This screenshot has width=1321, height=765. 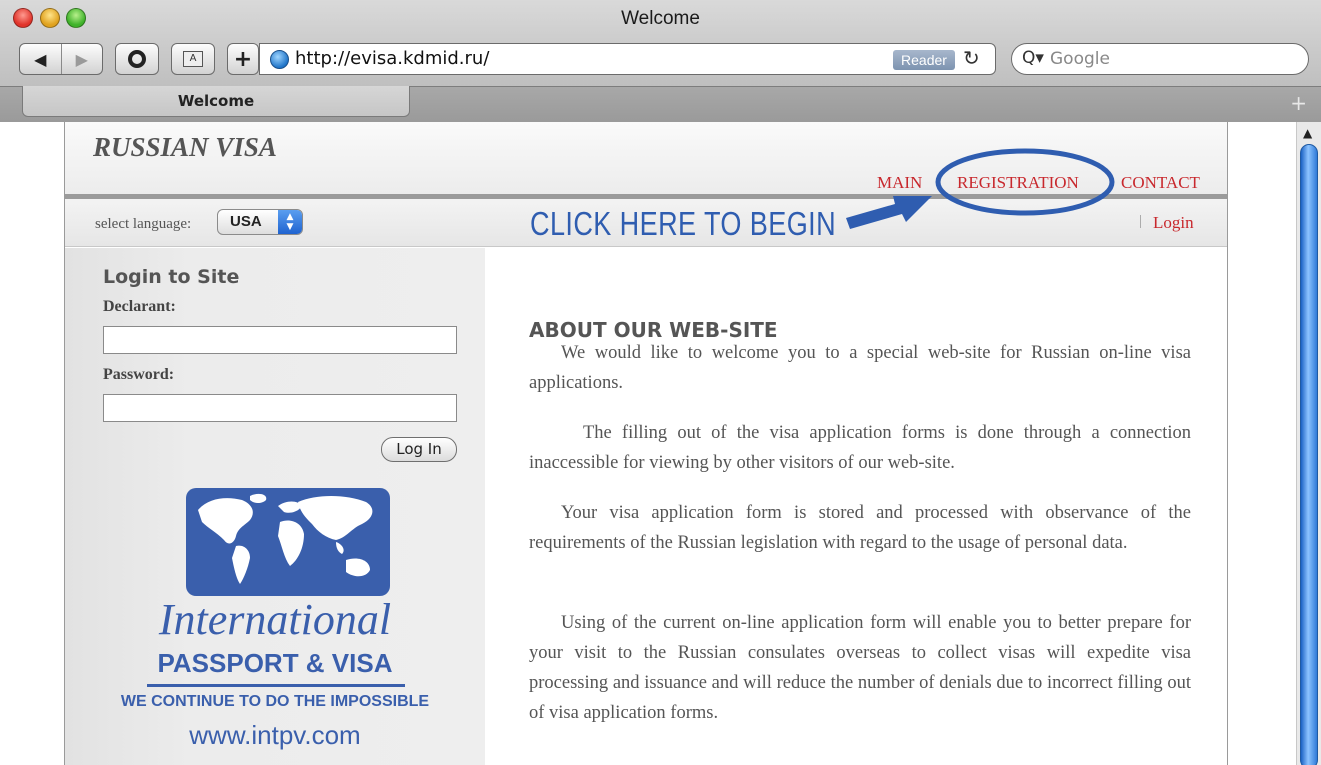 What do you see at coordinates (1080, 59) in the screenshot?
I see `search-placeholder: Google` at bounding box center [1080, 59].